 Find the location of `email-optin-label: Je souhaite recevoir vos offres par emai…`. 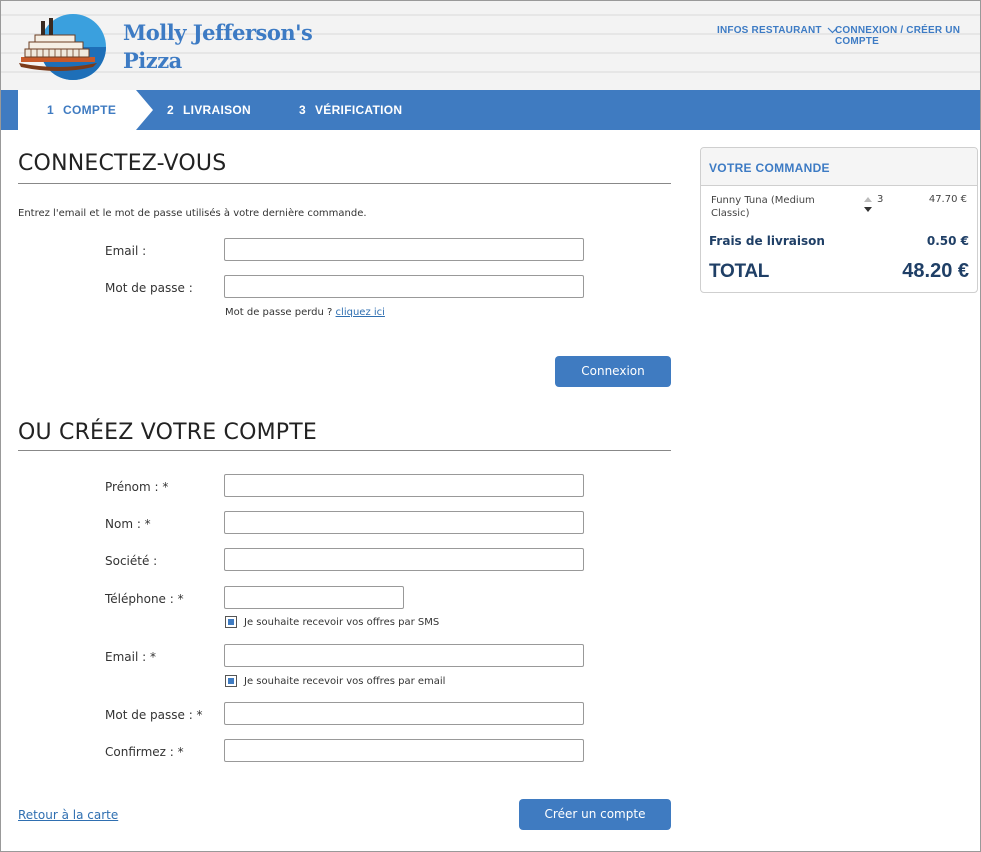

email-optin-label: Je souhaite recevoir vos offres par emai… is located at coordinates (345, 681).